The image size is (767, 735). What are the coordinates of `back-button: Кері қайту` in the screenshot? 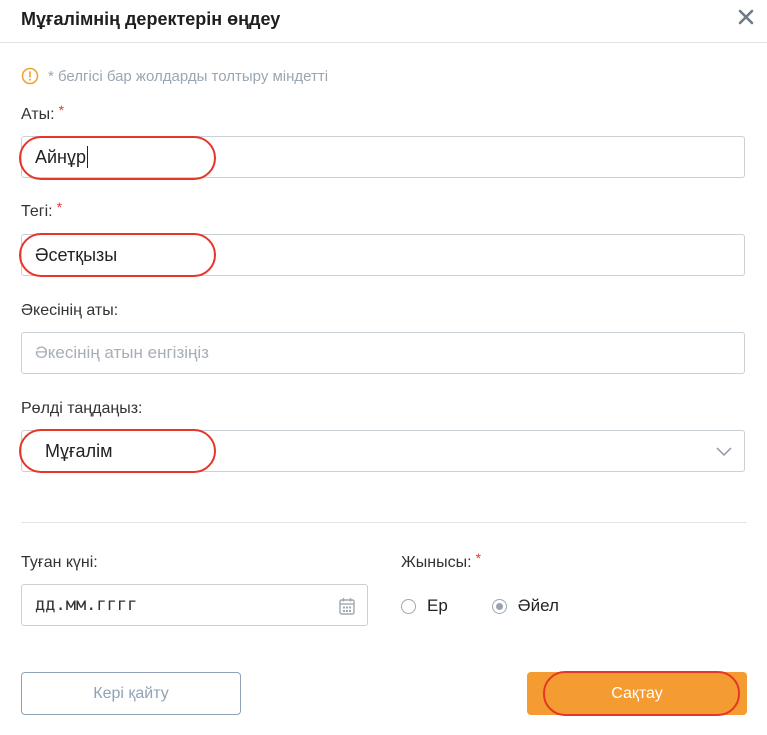 It's located at (131, 693).